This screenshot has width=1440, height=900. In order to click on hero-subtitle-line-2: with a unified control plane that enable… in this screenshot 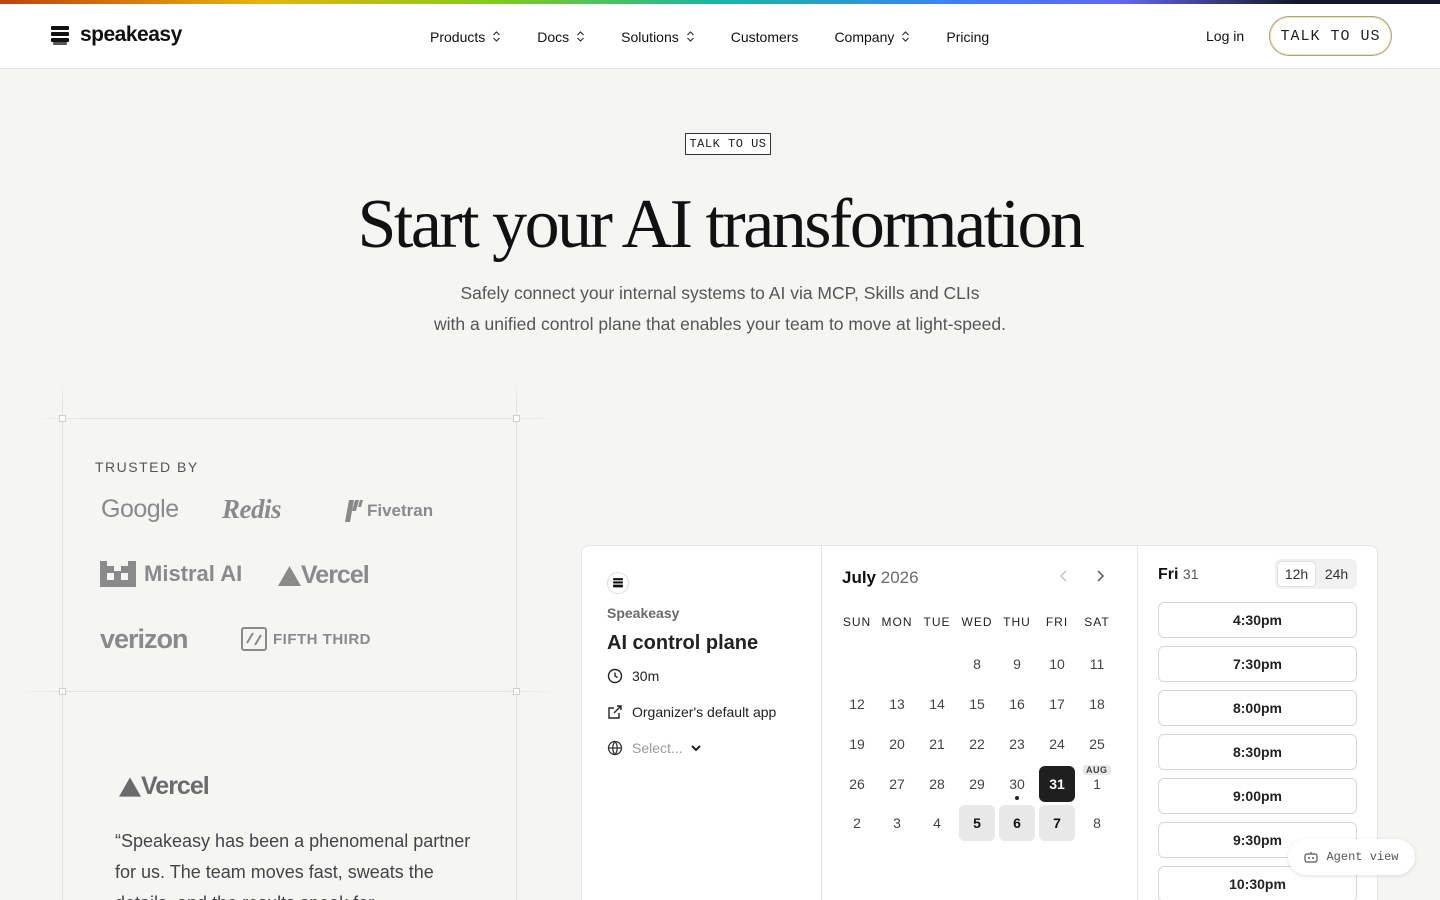, I will do `click(719, 324)`.